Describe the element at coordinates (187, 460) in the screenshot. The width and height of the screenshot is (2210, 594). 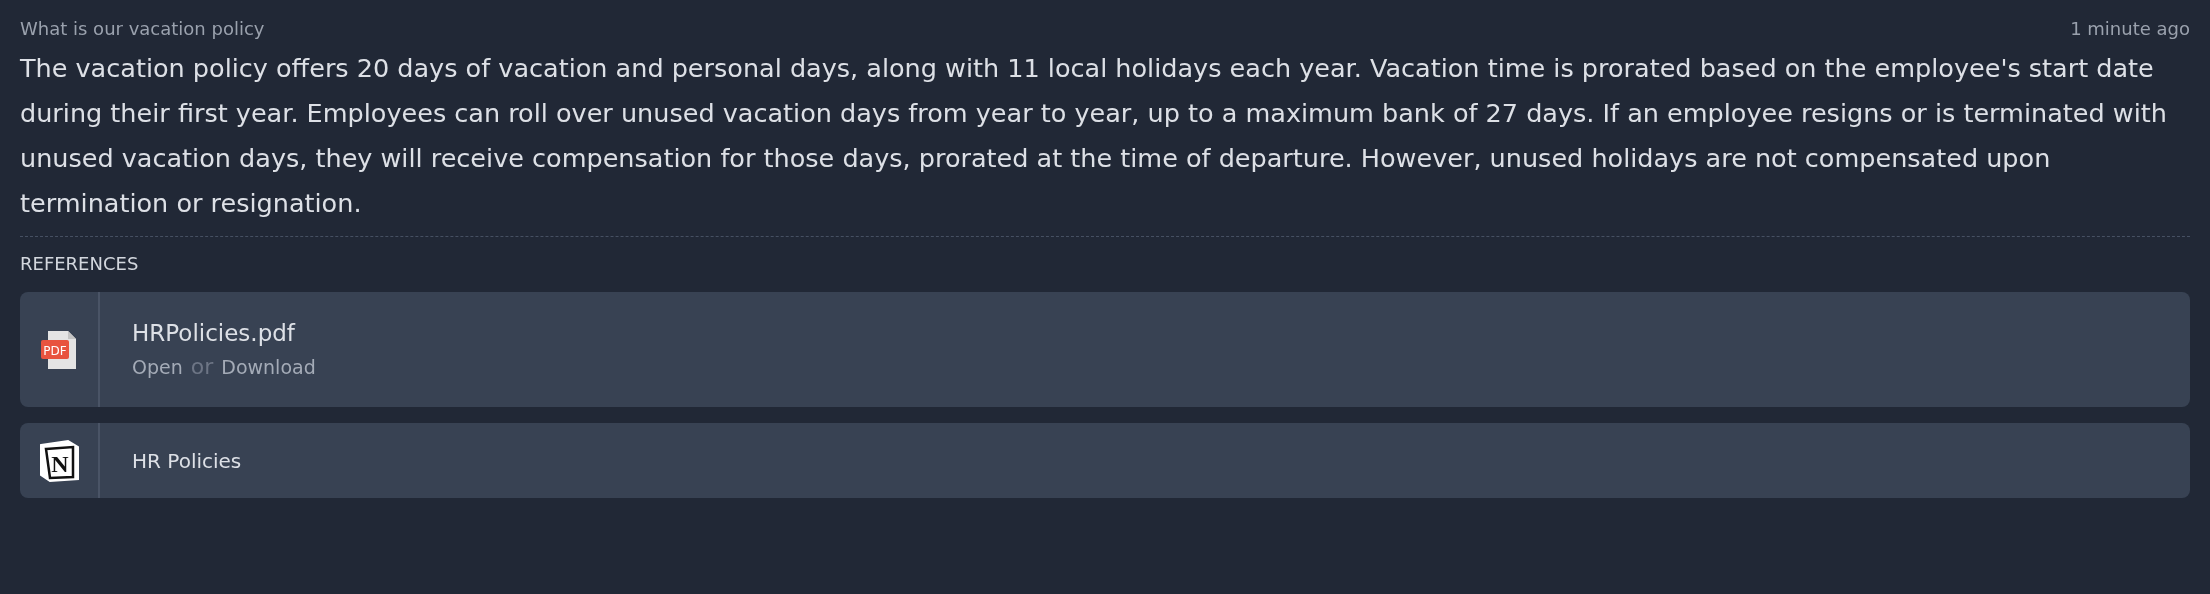
I see `reference-title: HR Policies` at that location.